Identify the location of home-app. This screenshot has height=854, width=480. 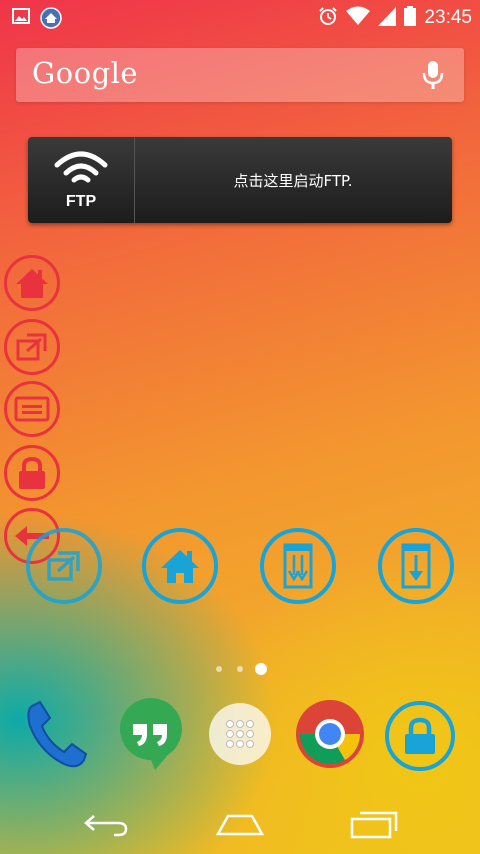
(180, 566).